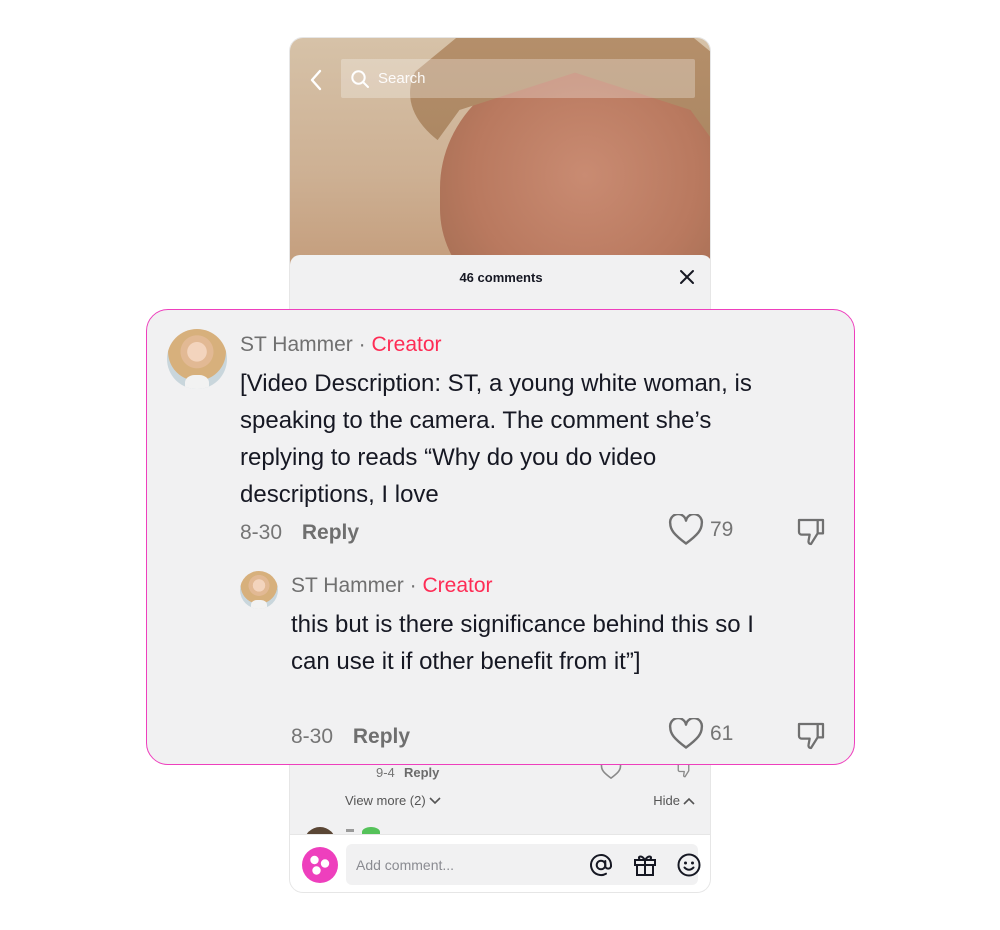  What do you see at coordinates (261, 532) in the screenshot?
I see `comment-date: 8-30` at bounding box center [261, 532].